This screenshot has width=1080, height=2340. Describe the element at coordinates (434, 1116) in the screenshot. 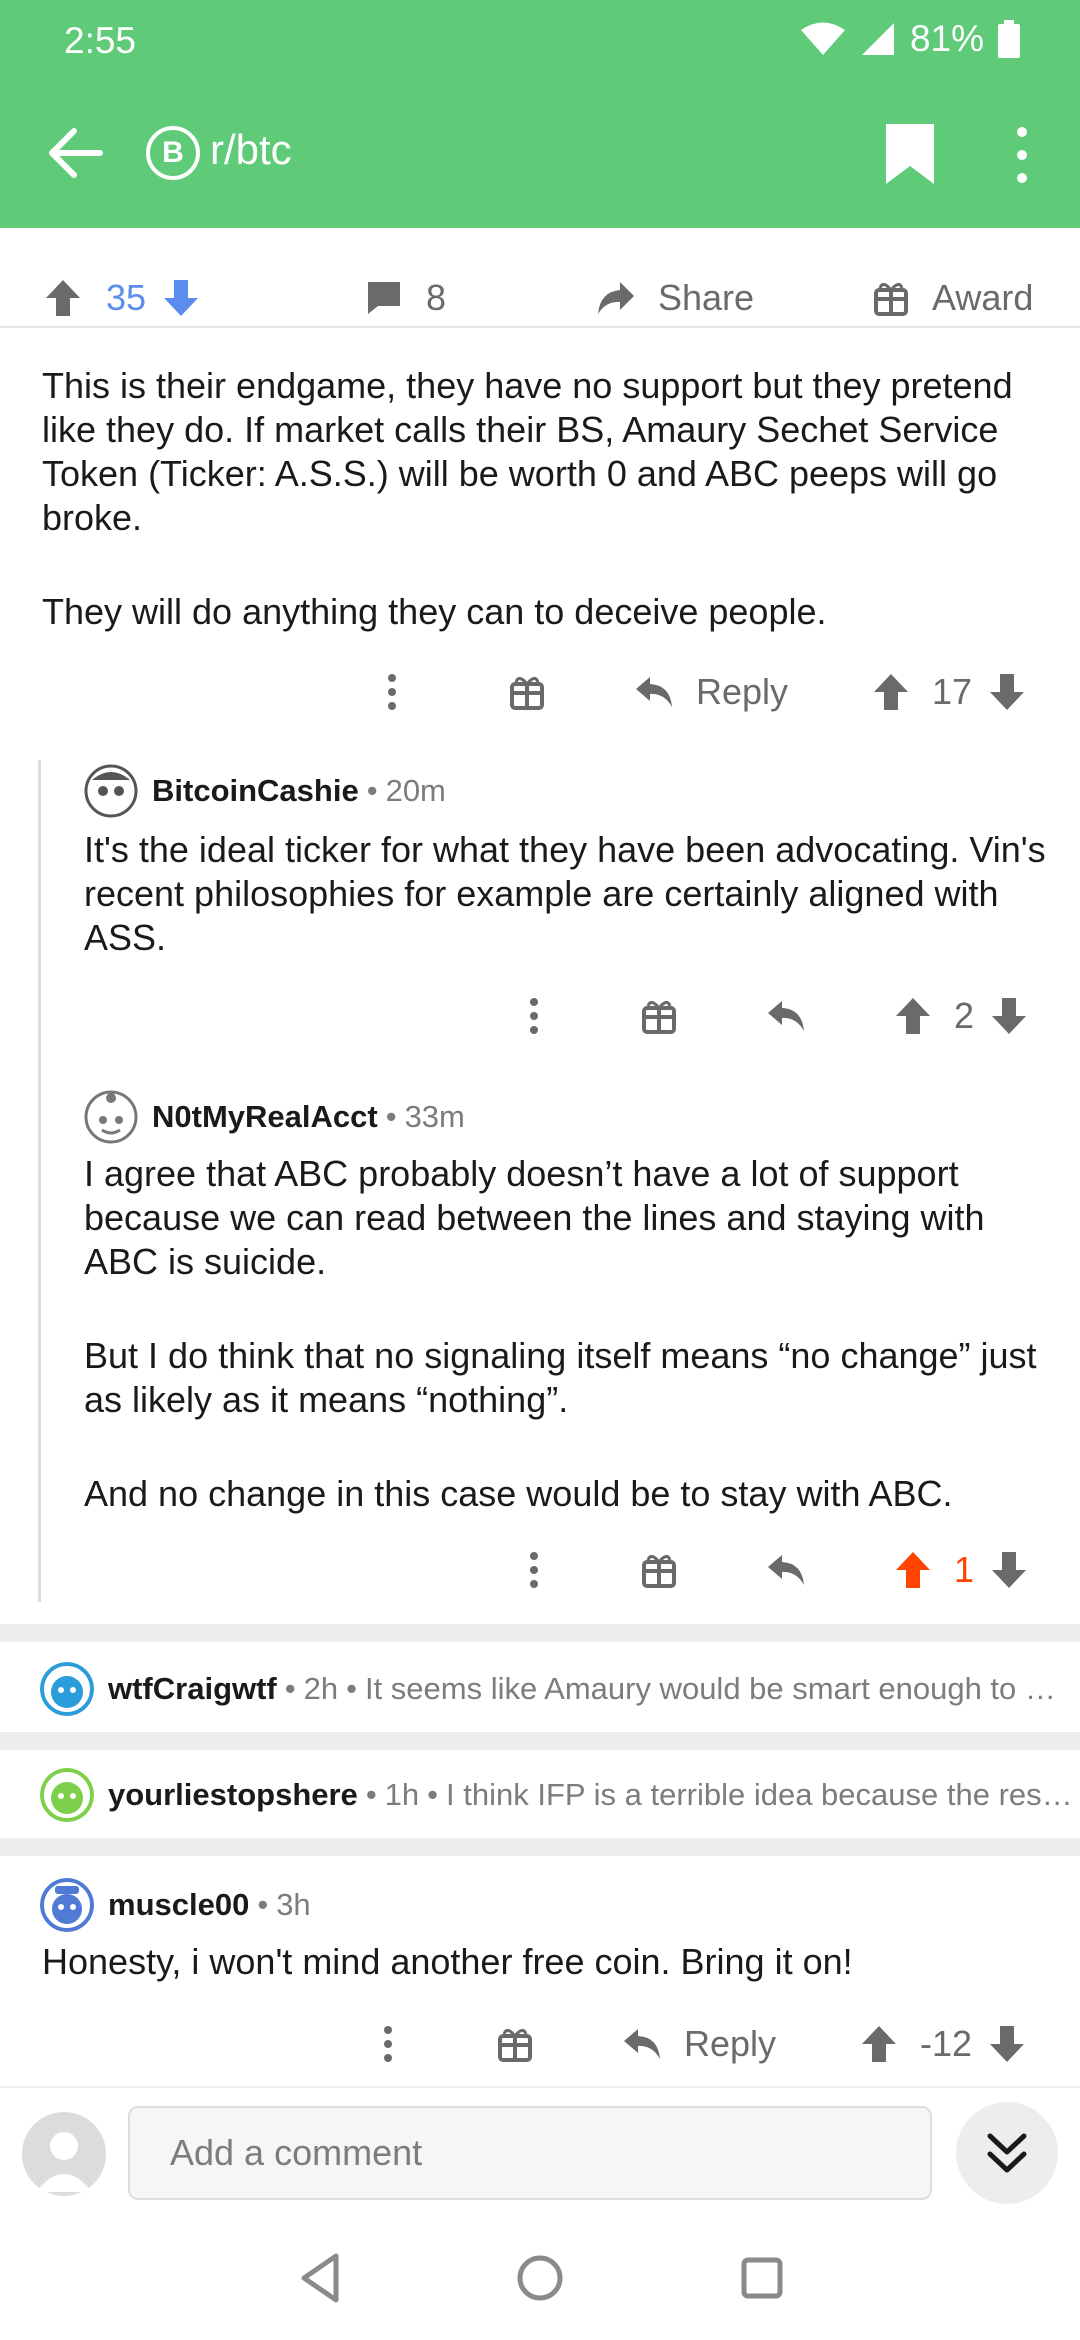

I see `comment-age: 33m` at that location.